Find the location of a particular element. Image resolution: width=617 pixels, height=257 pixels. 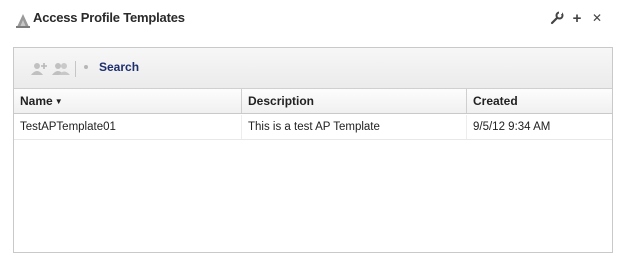

sort-desc-icon: ▼ is located at coordinates (58, 101).